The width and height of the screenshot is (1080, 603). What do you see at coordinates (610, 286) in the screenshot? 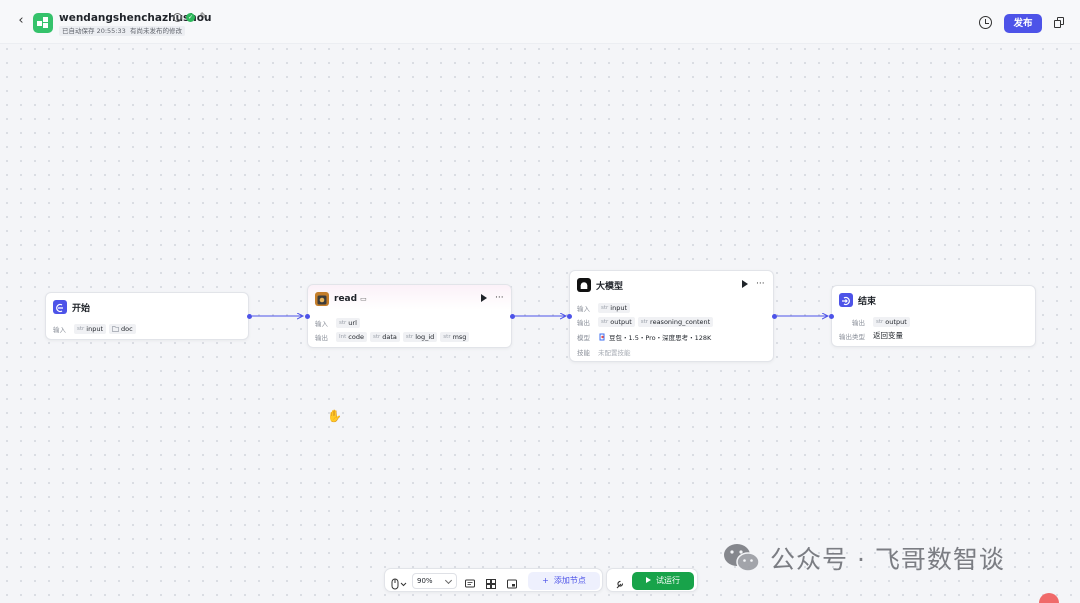
I see `node-title: 大模型` at bounding box center [610, 286].